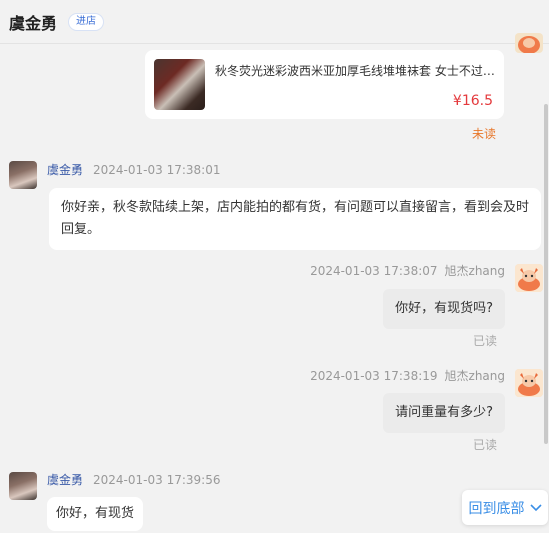  What do you see at coordinates (374, 271) in the screenshot?
I see `message-time: 2024-01-03 17:38:07` at bounding box center [374, 271].